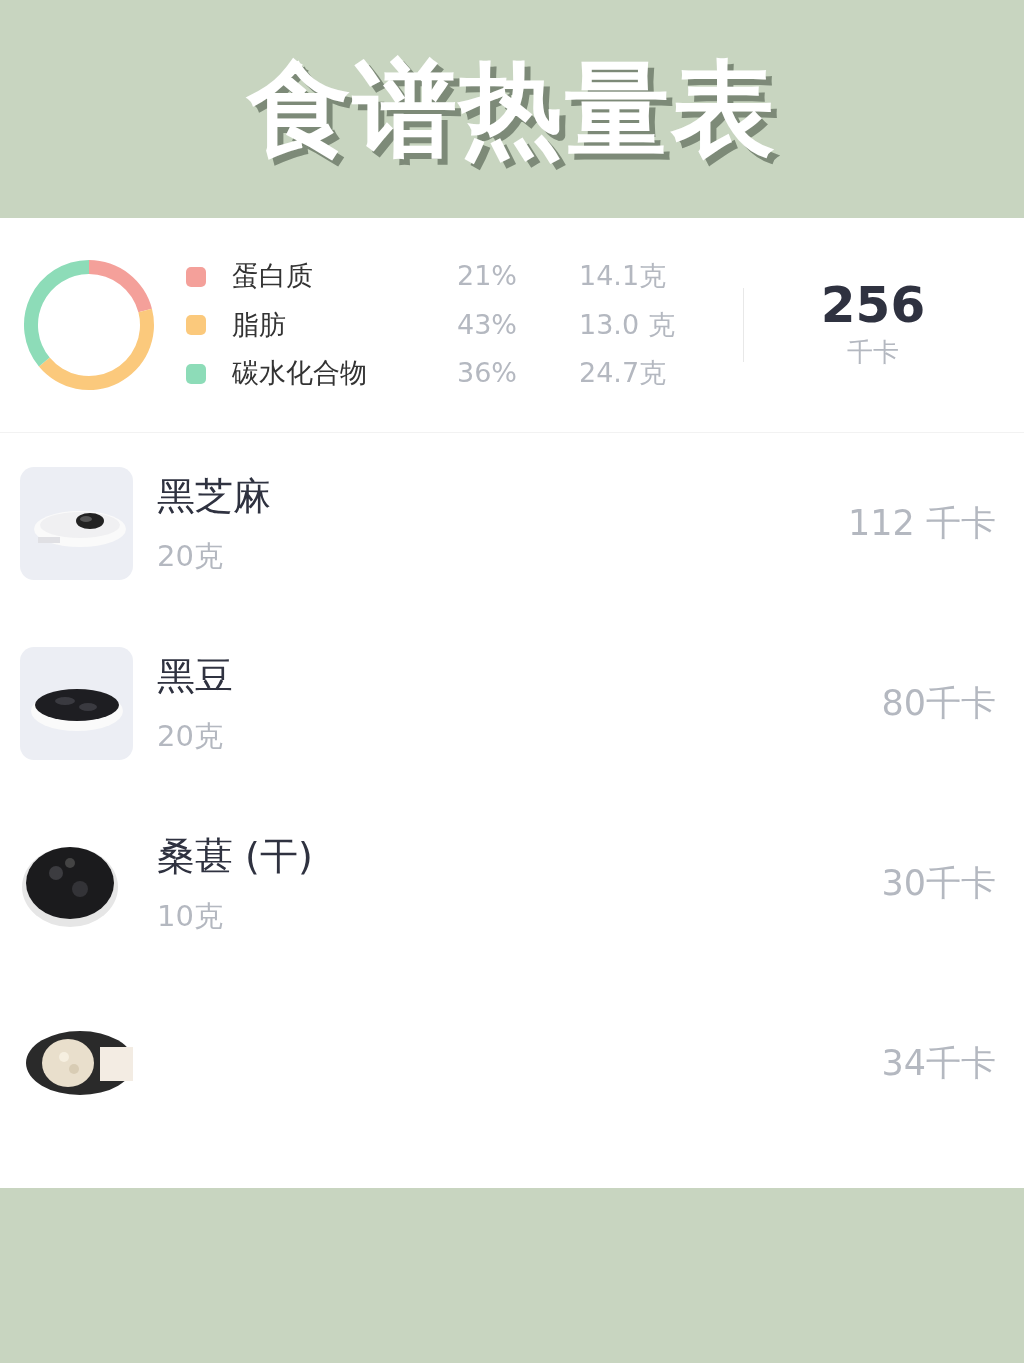  I want to click on food-name: 黑豆, so click(195, 676).